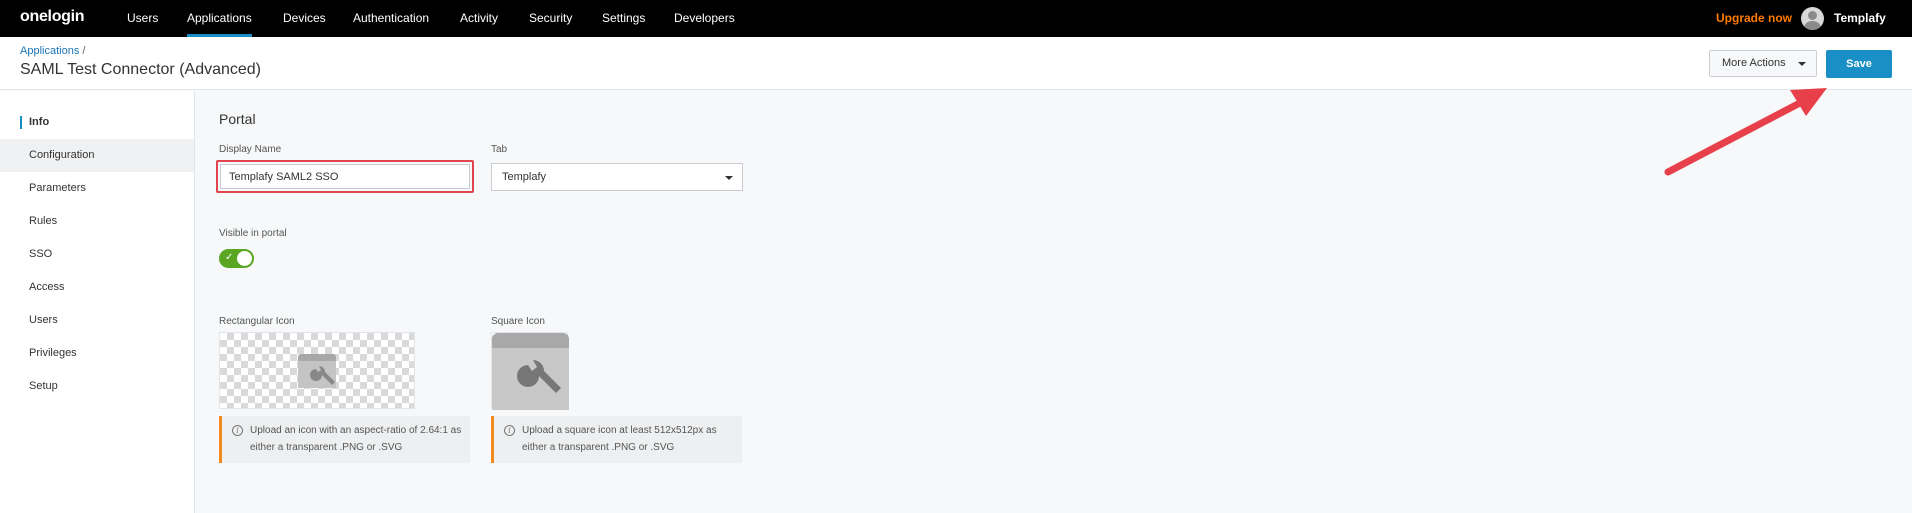 This screenshot has width=1912, height=513. What do you see at coordinates (304, 18) in the screenshot?
I see `nav-devices: Devices` at bounding box center [304, 18].